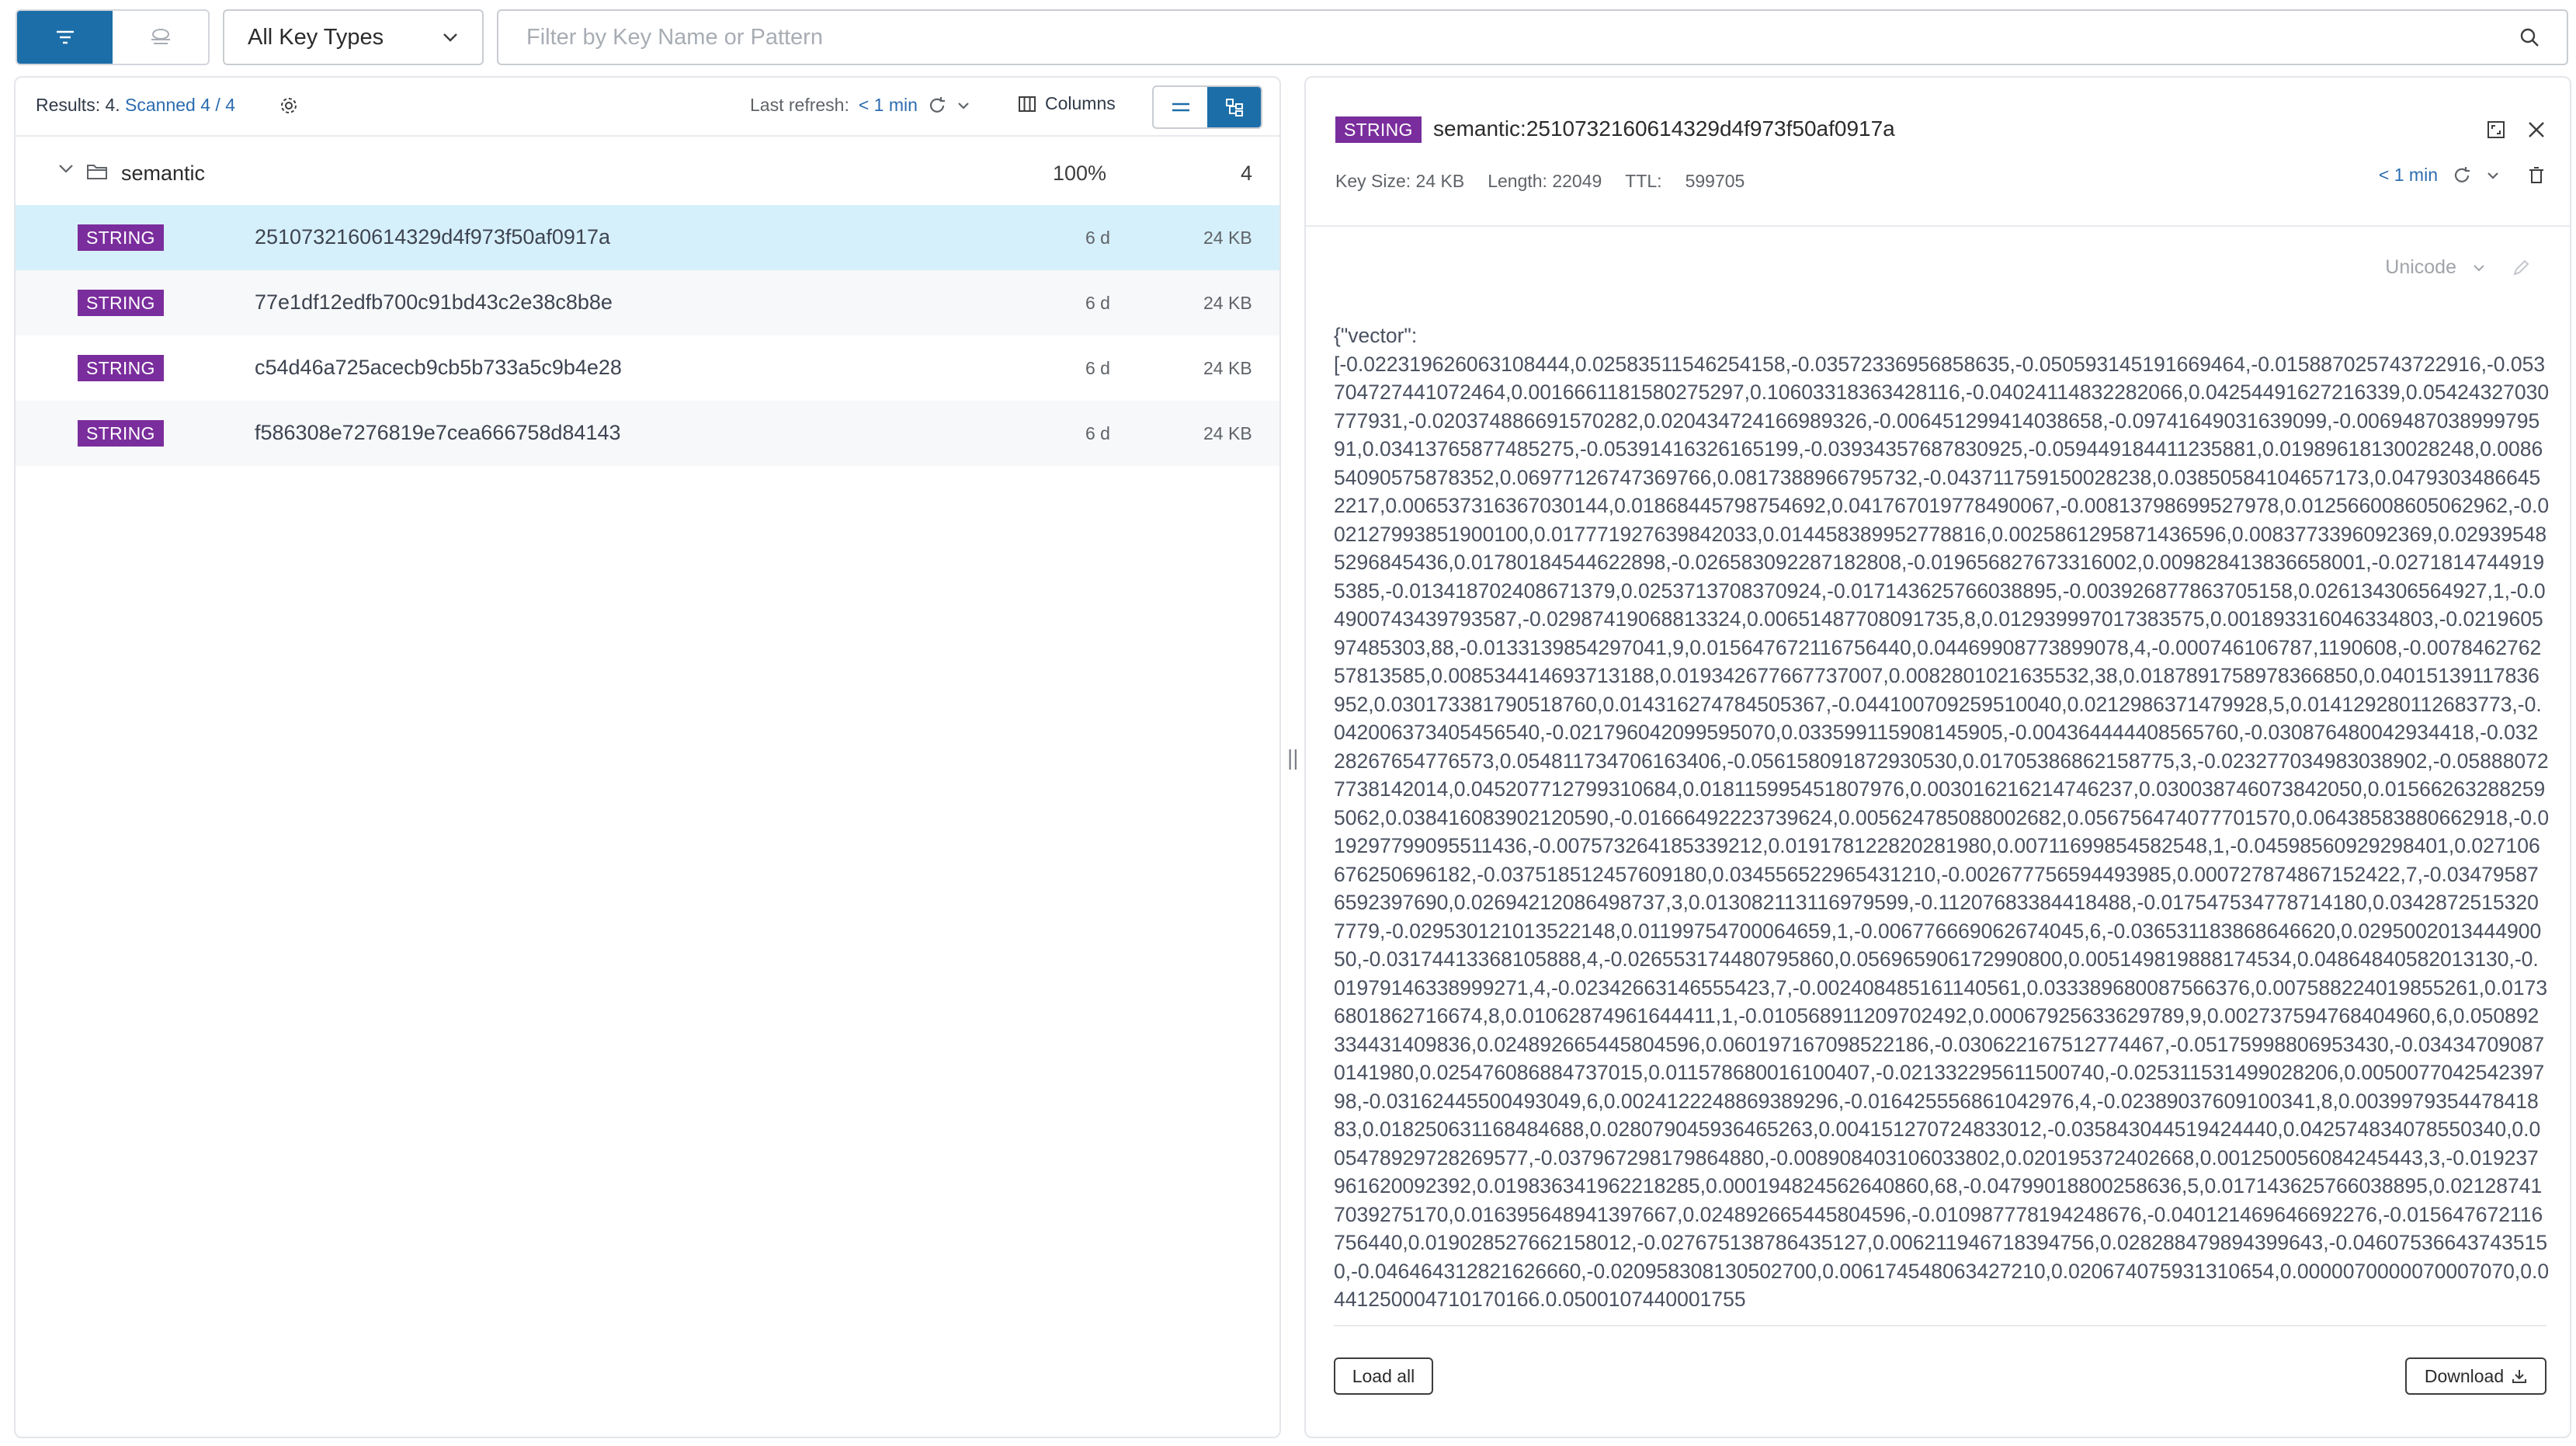  What do you see at coordinates (888, 105) in the screenshot?
I see `last-refresh-value: < 1 min` at bounding box center [888, 105].